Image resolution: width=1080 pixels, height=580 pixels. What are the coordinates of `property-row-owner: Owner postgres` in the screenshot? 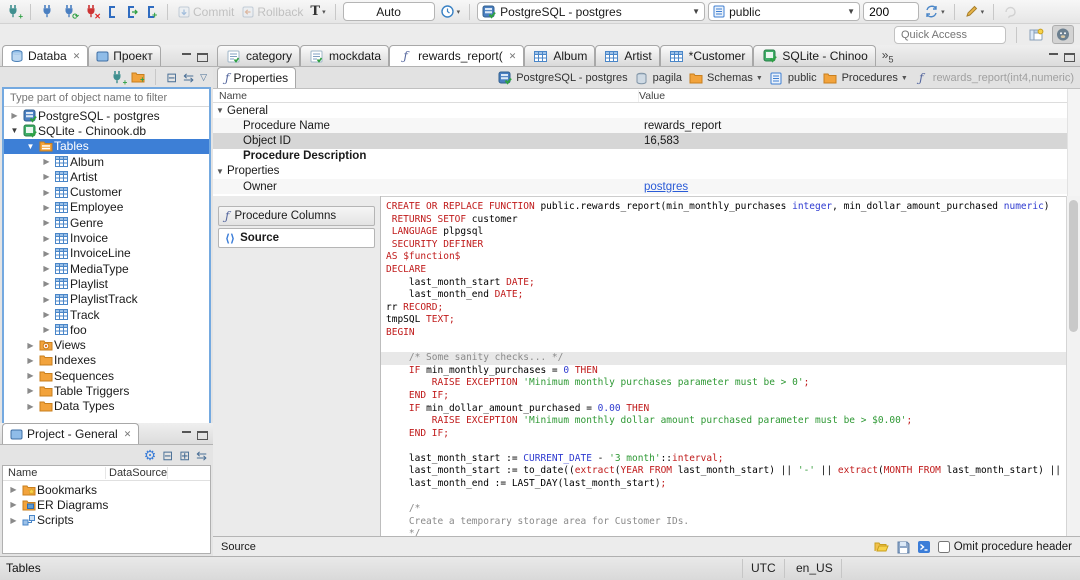 It's located at (646, 186).